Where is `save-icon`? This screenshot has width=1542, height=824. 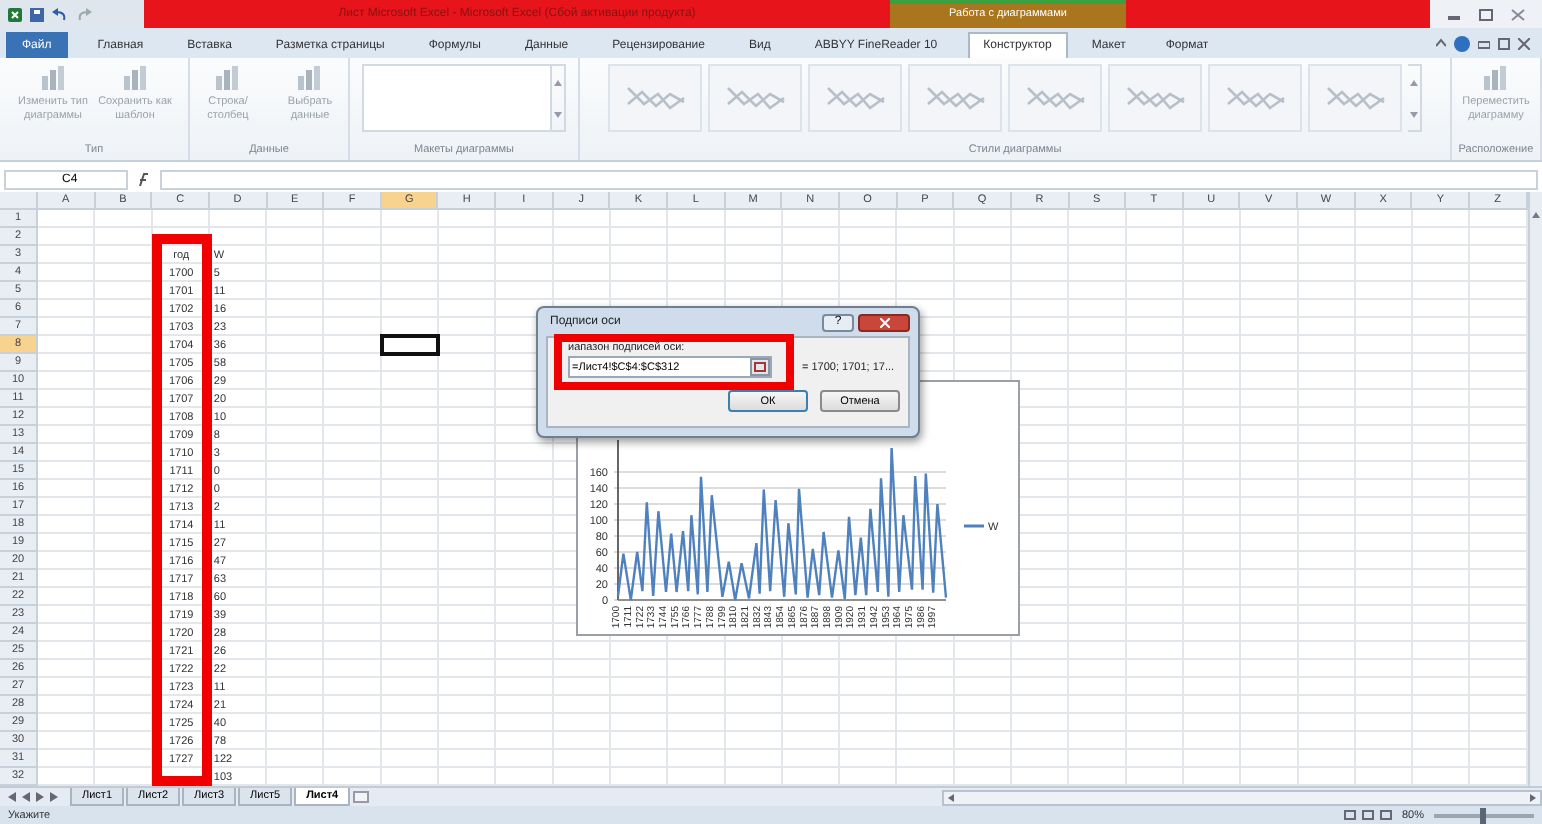 save-icon is located at coordinates (37, 14).